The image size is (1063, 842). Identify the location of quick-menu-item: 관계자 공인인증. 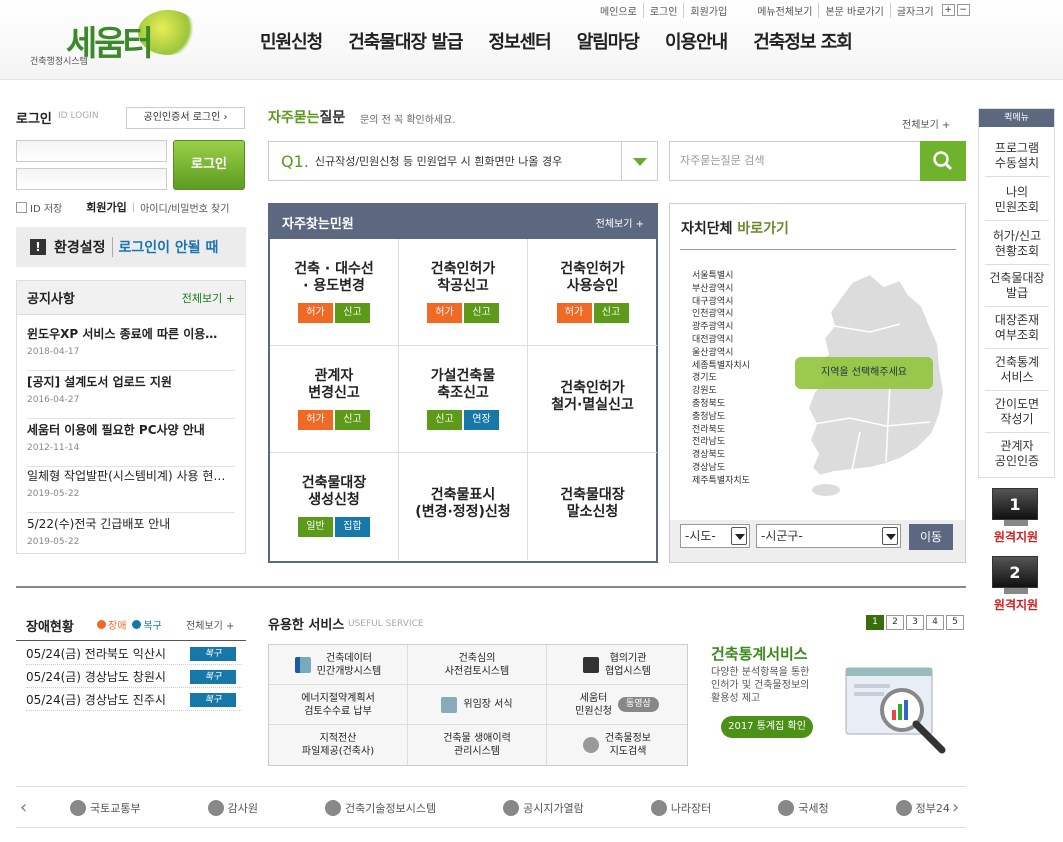
(1017, 455).